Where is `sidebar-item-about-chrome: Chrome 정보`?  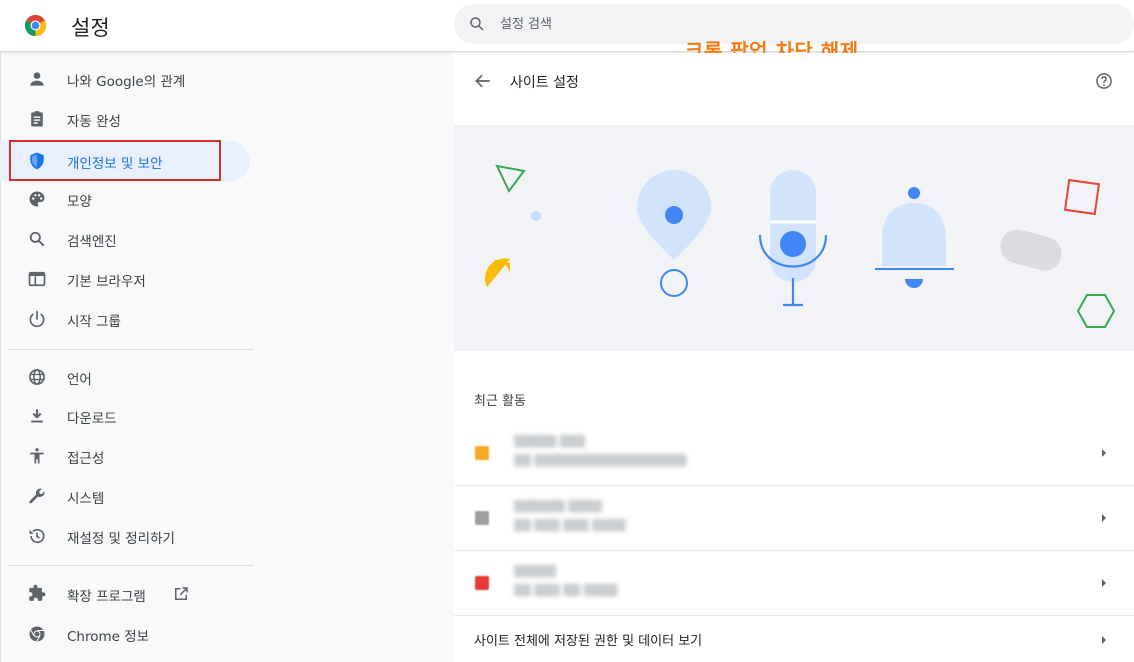
sidebar-item-about-chrome: Chrome 정보 is located at coordinates (125, 634).